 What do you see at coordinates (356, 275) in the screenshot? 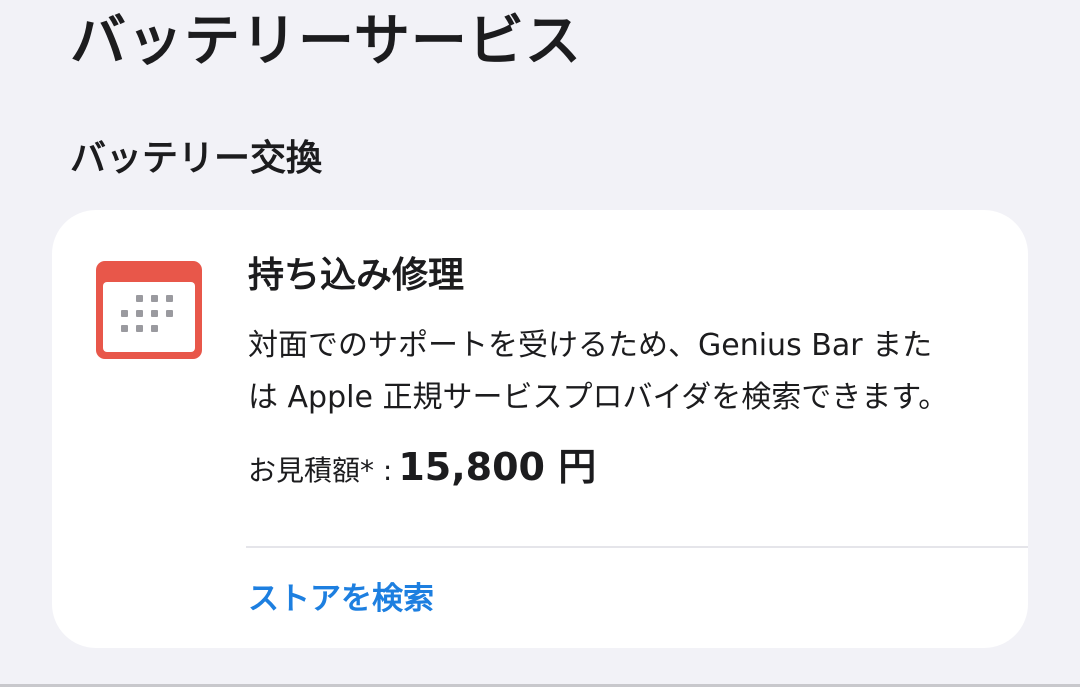
I see `option-title: 持ち込み修理` at bounding box center [356, 275].